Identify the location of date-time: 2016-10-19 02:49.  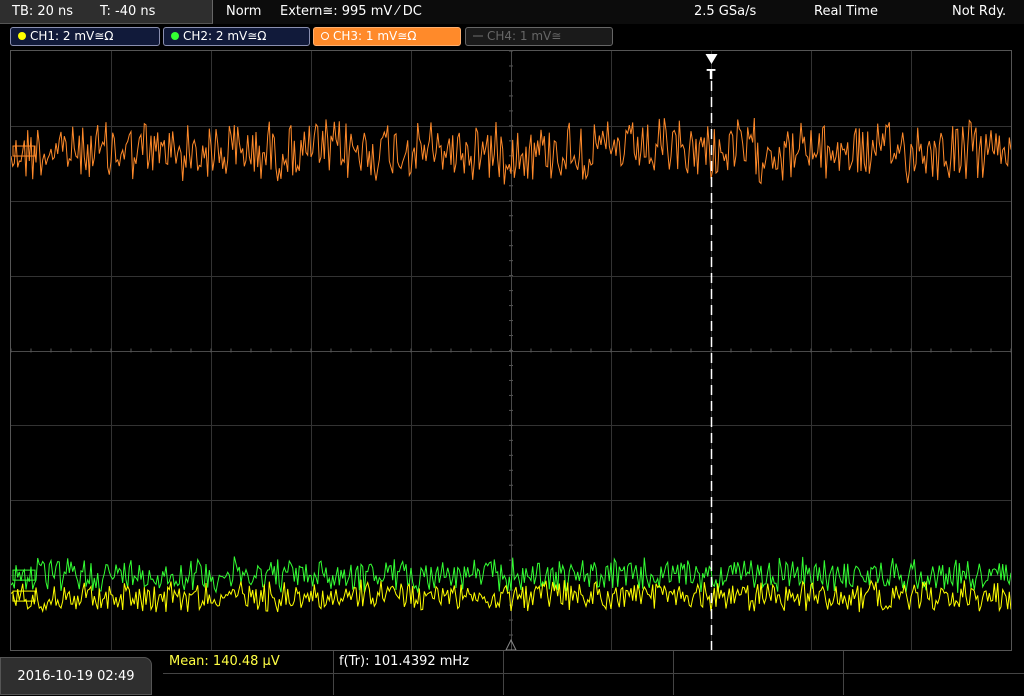
(76, 676).